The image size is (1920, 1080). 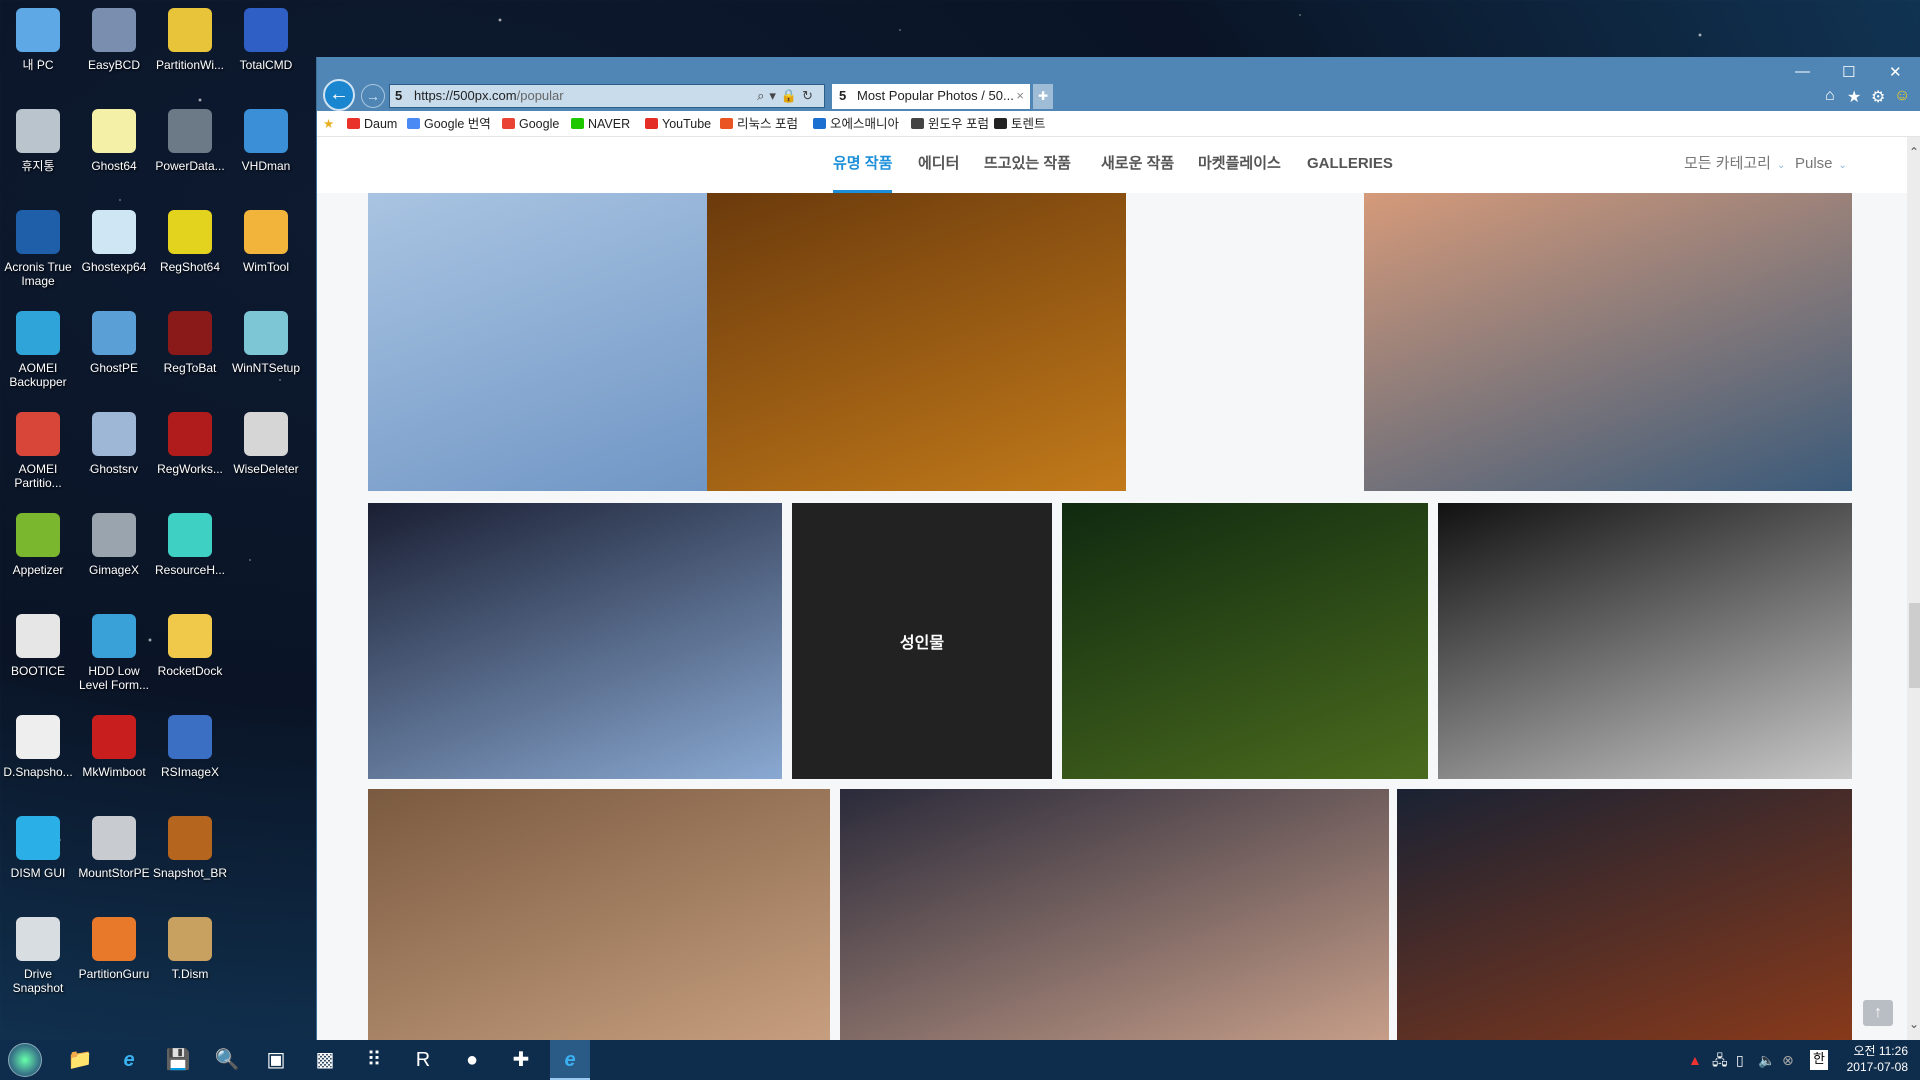 I want to click on photo-monkeys, so click(x=599, y=914).